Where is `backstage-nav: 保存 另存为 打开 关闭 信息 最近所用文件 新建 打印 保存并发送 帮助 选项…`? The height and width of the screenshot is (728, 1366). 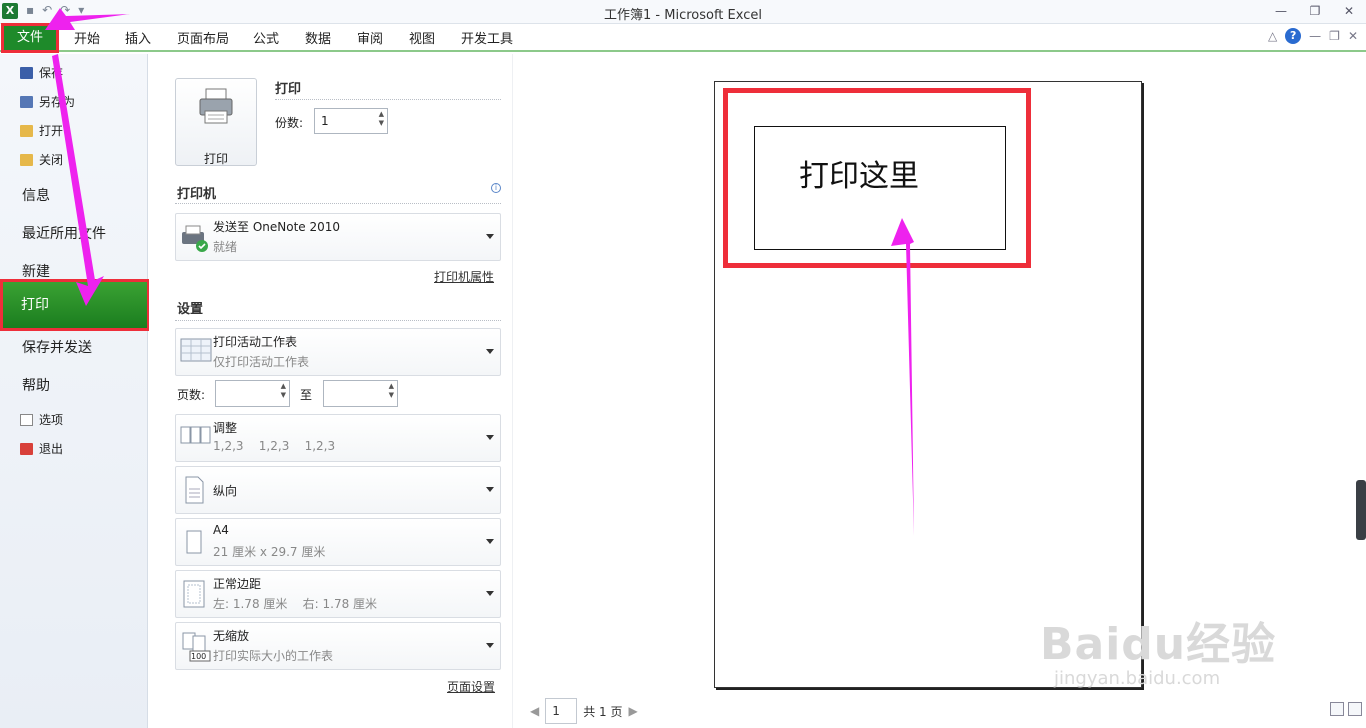 backstage-nav: 保存 另存为 打开 关闭 信息 最近所用文件 新建 打印 保存并发送 帮助 选项… is located at coordinates (75, 391).